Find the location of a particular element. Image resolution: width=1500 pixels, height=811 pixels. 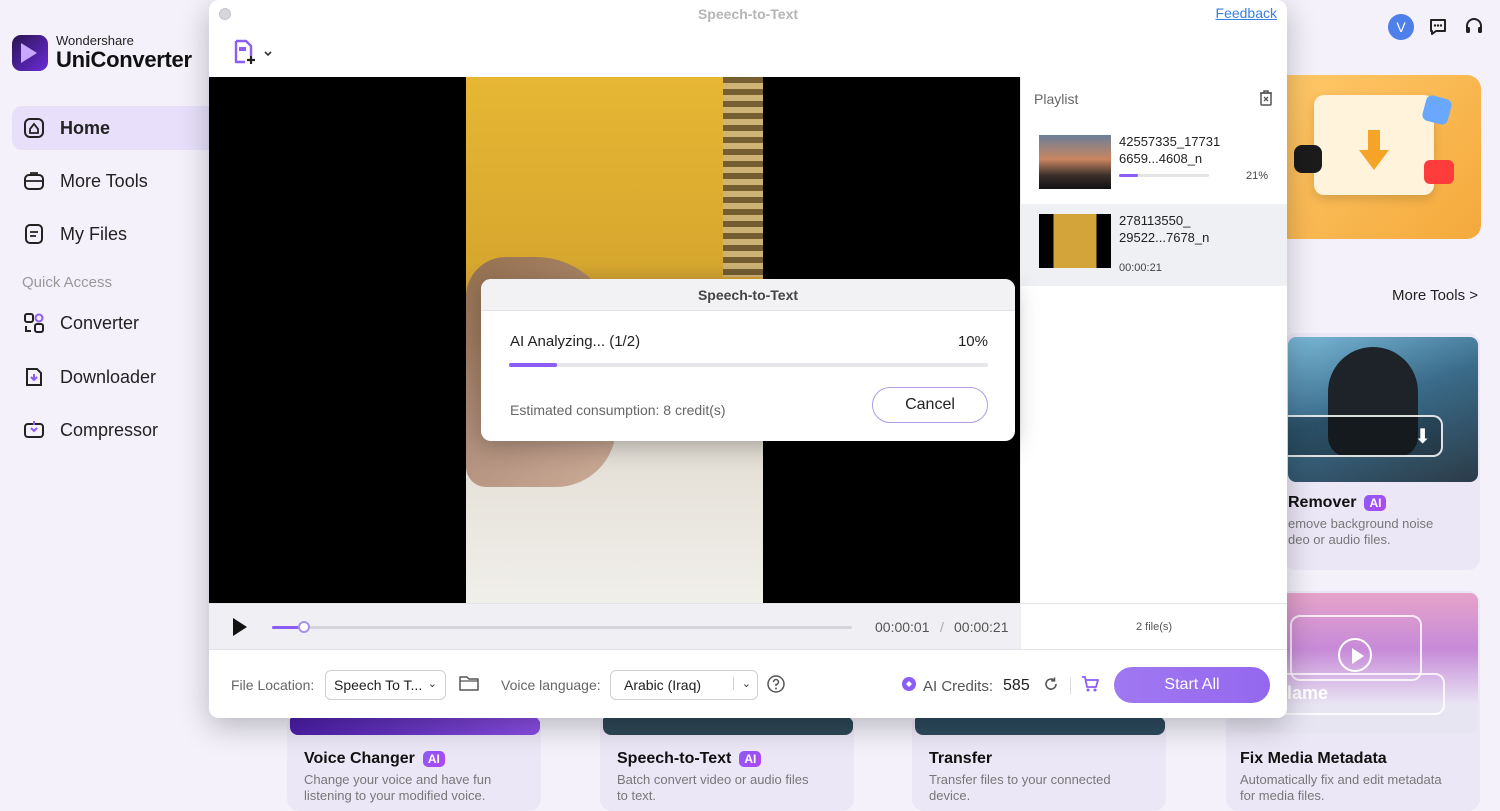

sidebar-item-more-tools: More Tools is located at coordinates (111, 181).